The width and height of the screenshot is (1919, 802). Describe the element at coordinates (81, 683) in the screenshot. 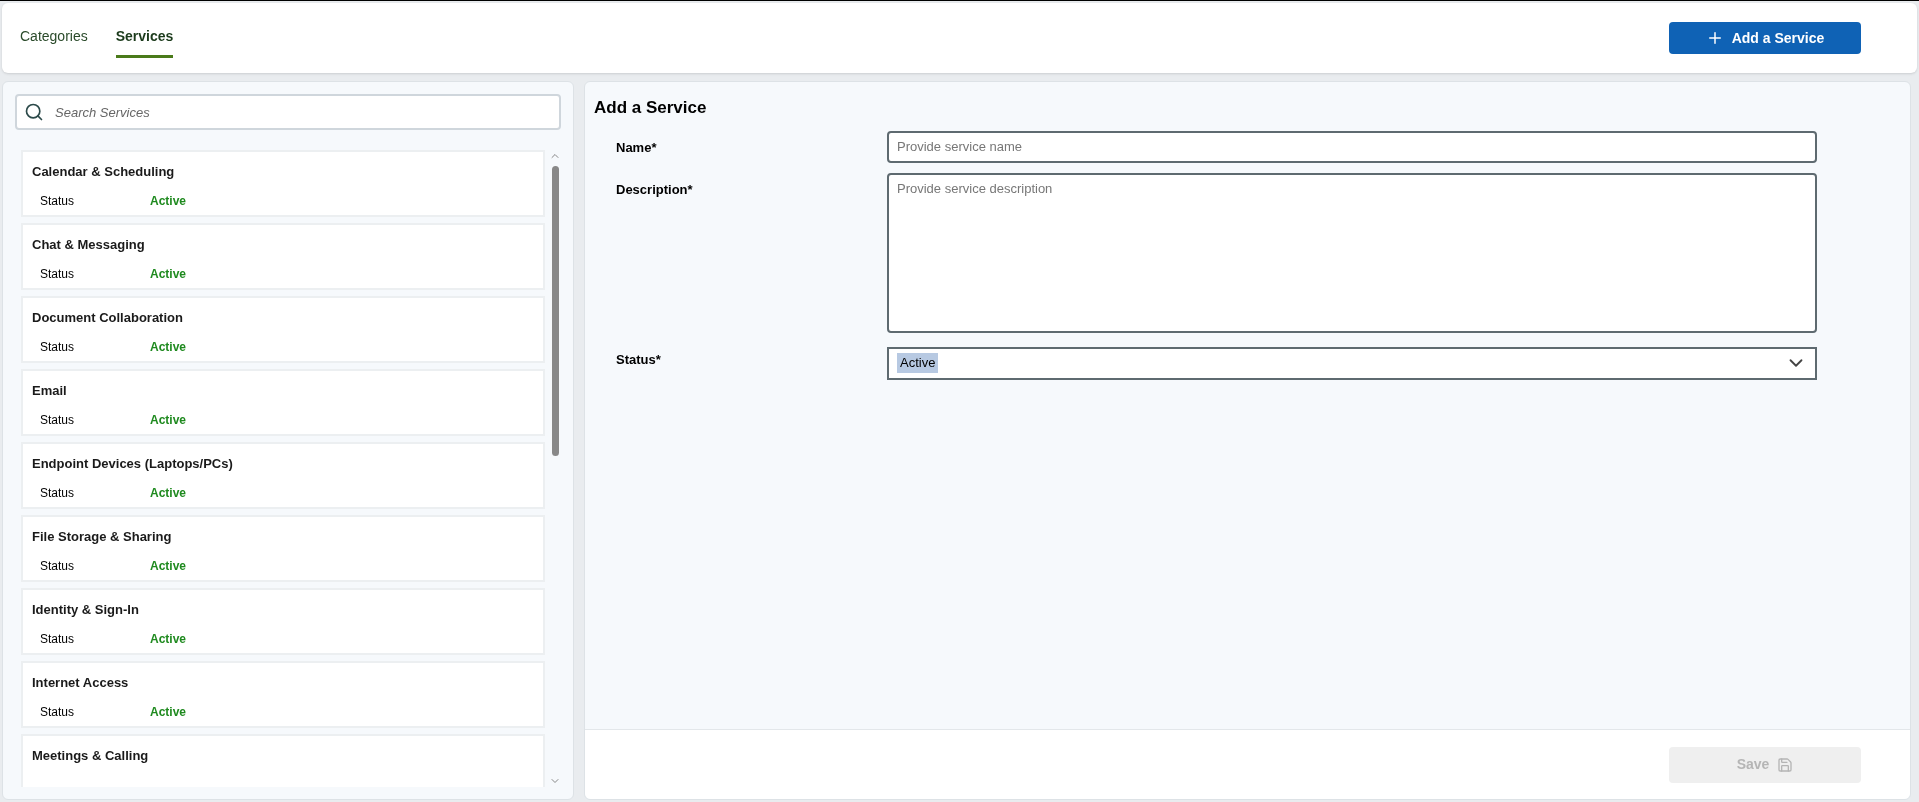

I see `service-name: Internet Access` at that location.